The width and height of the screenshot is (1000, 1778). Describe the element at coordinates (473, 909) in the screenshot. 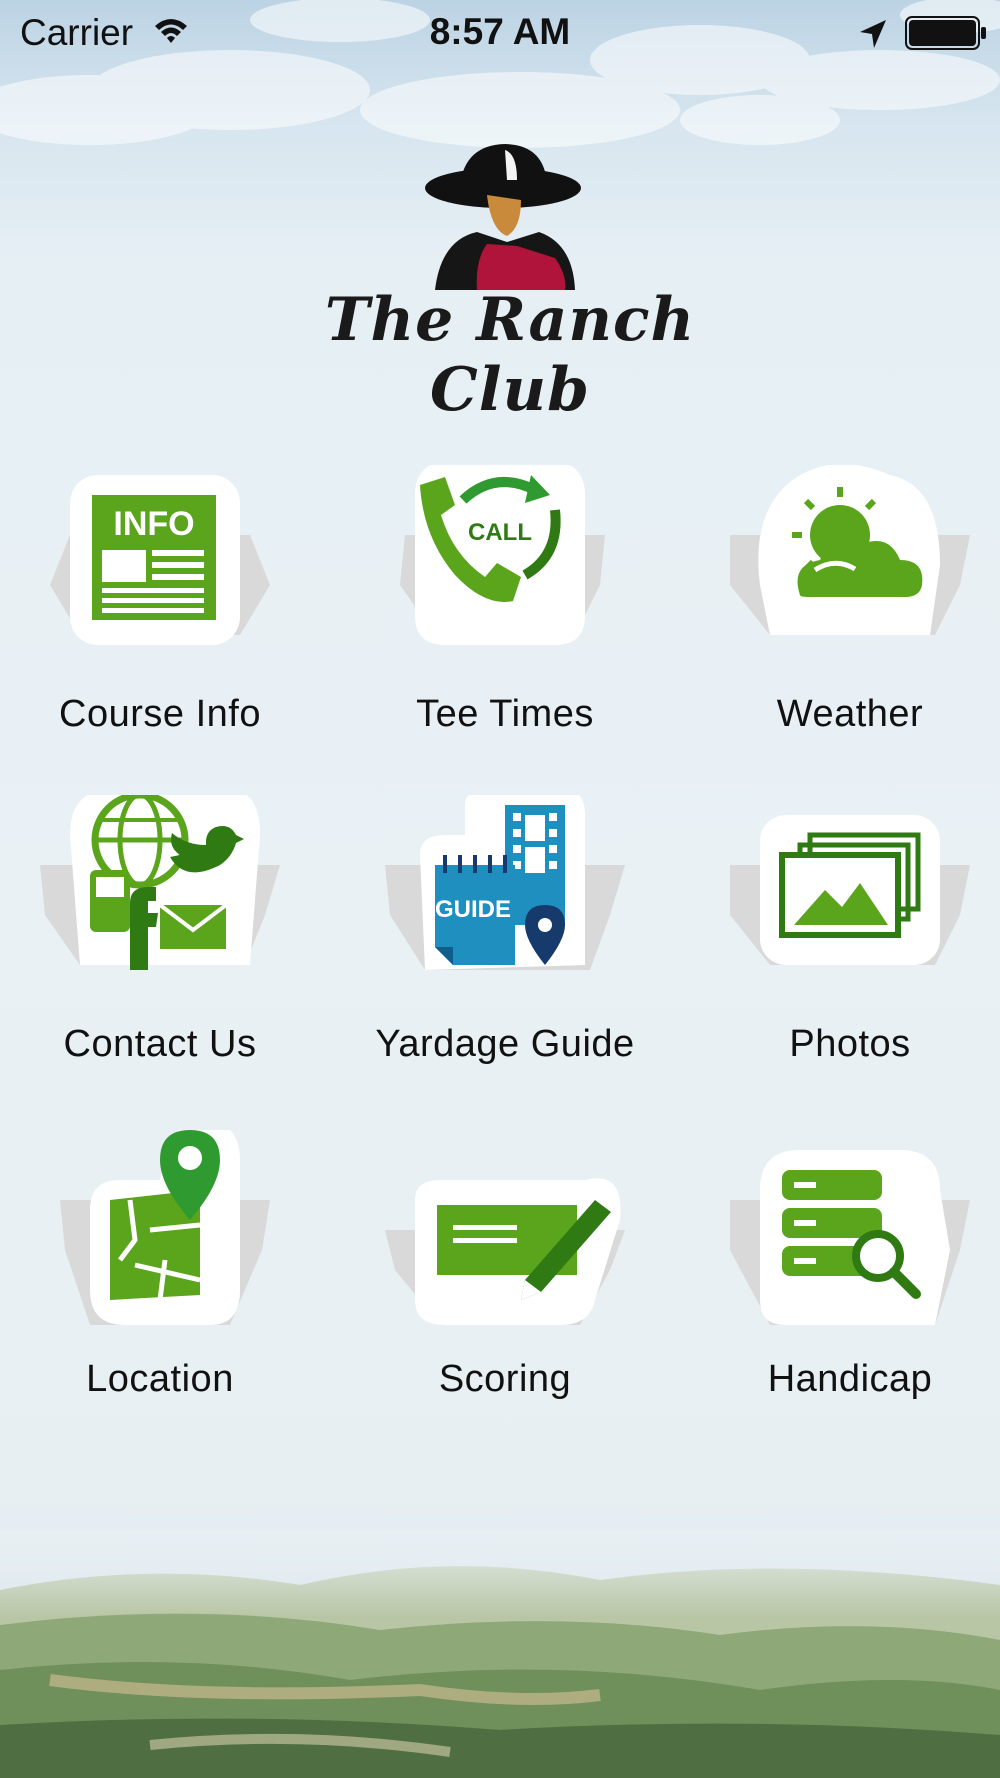

I see `svg-text: GUIDE` at that location.